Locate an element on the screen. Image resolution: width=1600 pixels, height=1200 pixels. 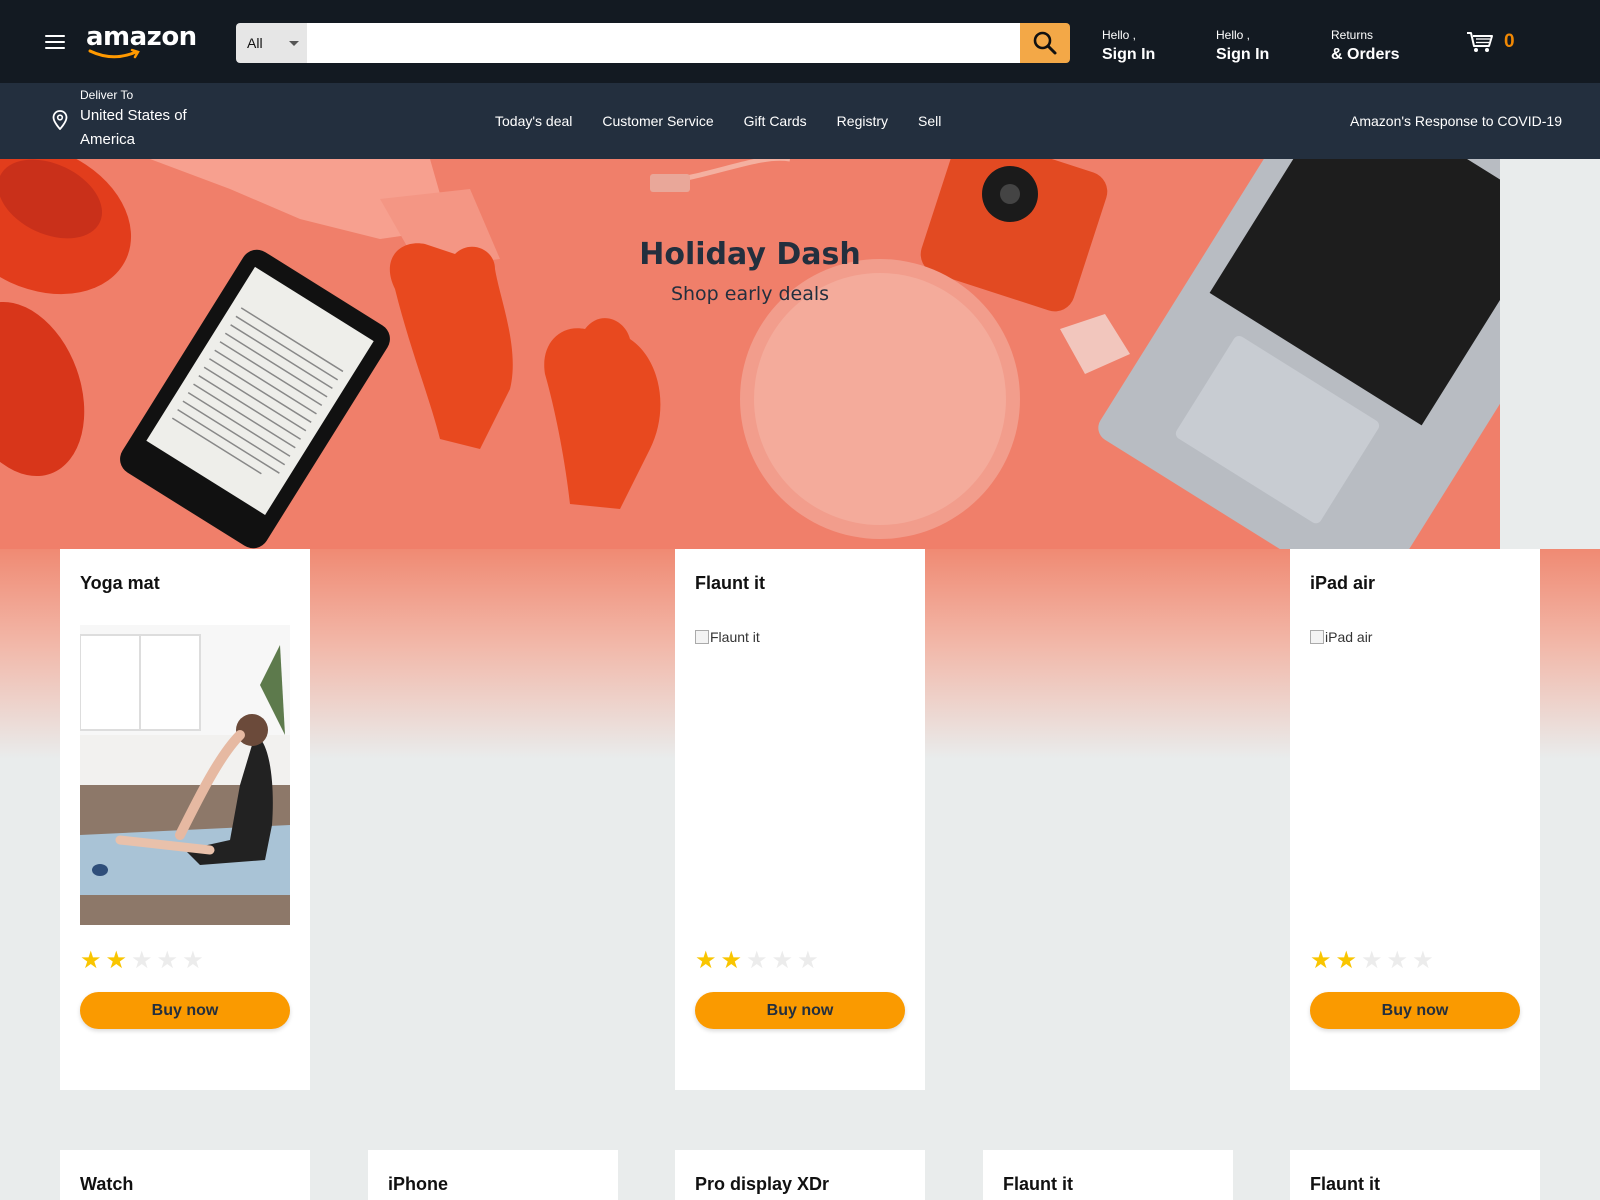
search-input is located at coordinates (663, 43).